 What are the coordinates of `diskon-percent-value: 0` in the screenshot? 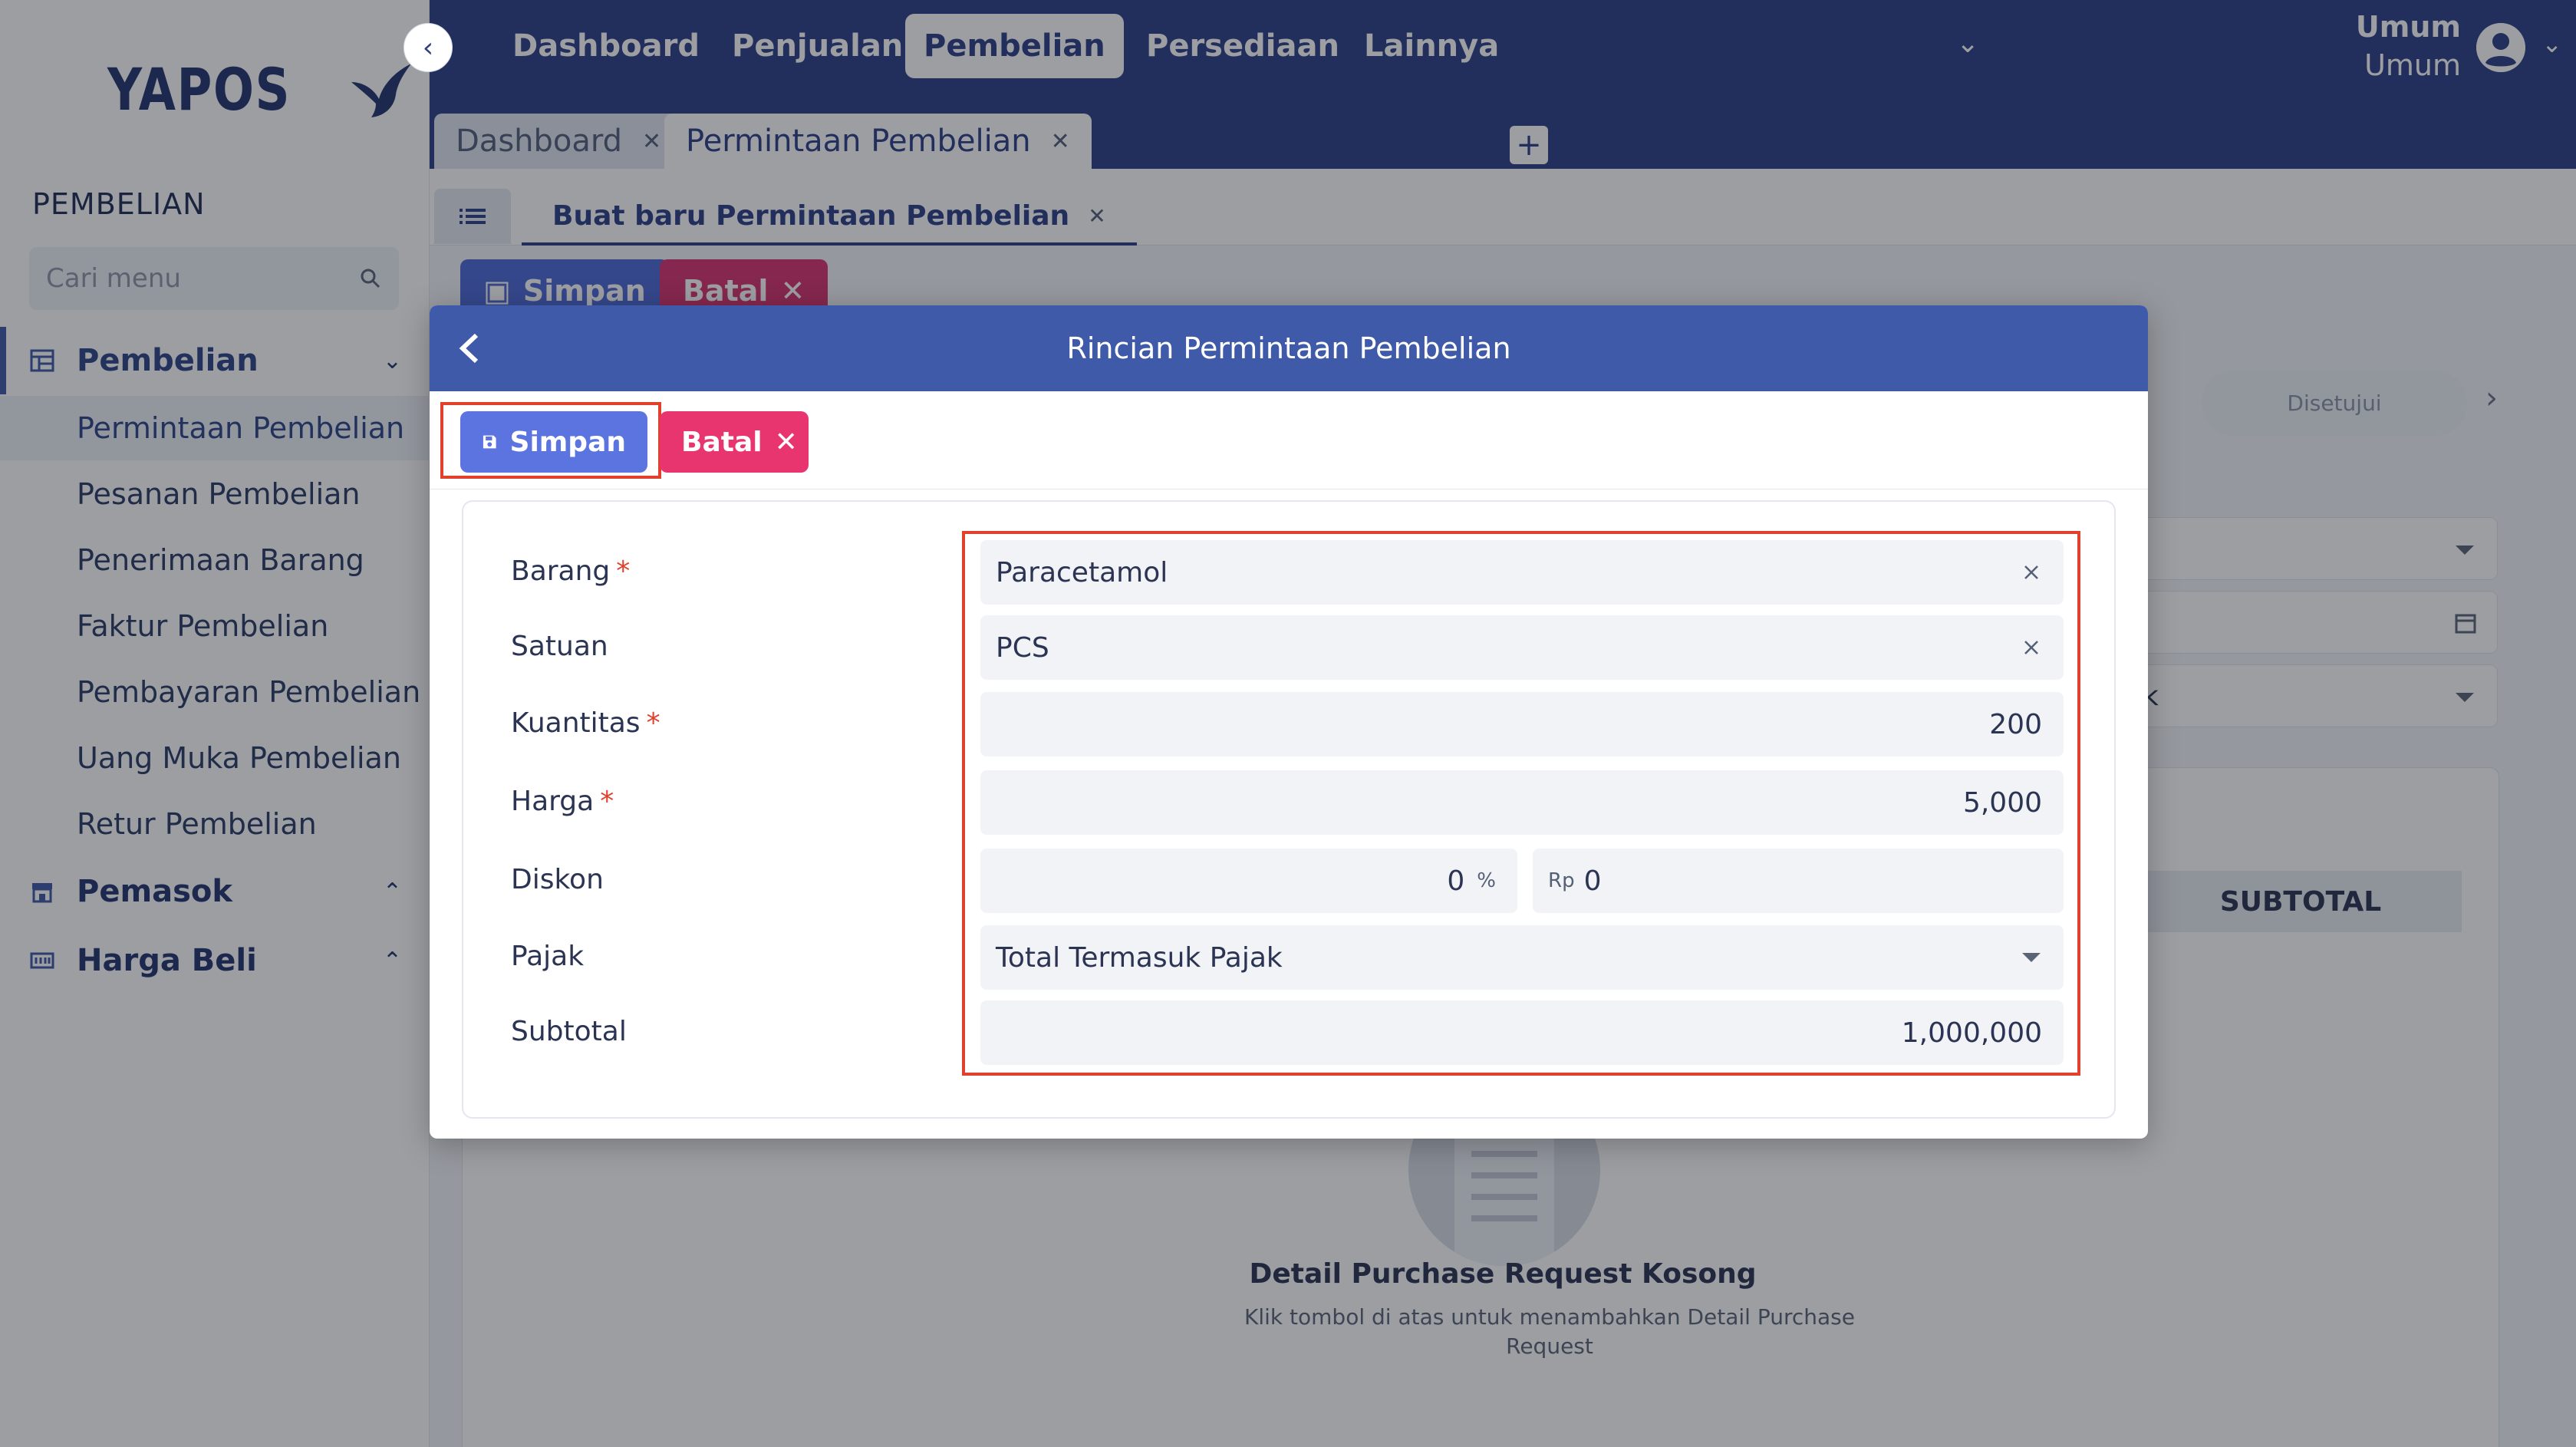 It's located at (1456, 881).